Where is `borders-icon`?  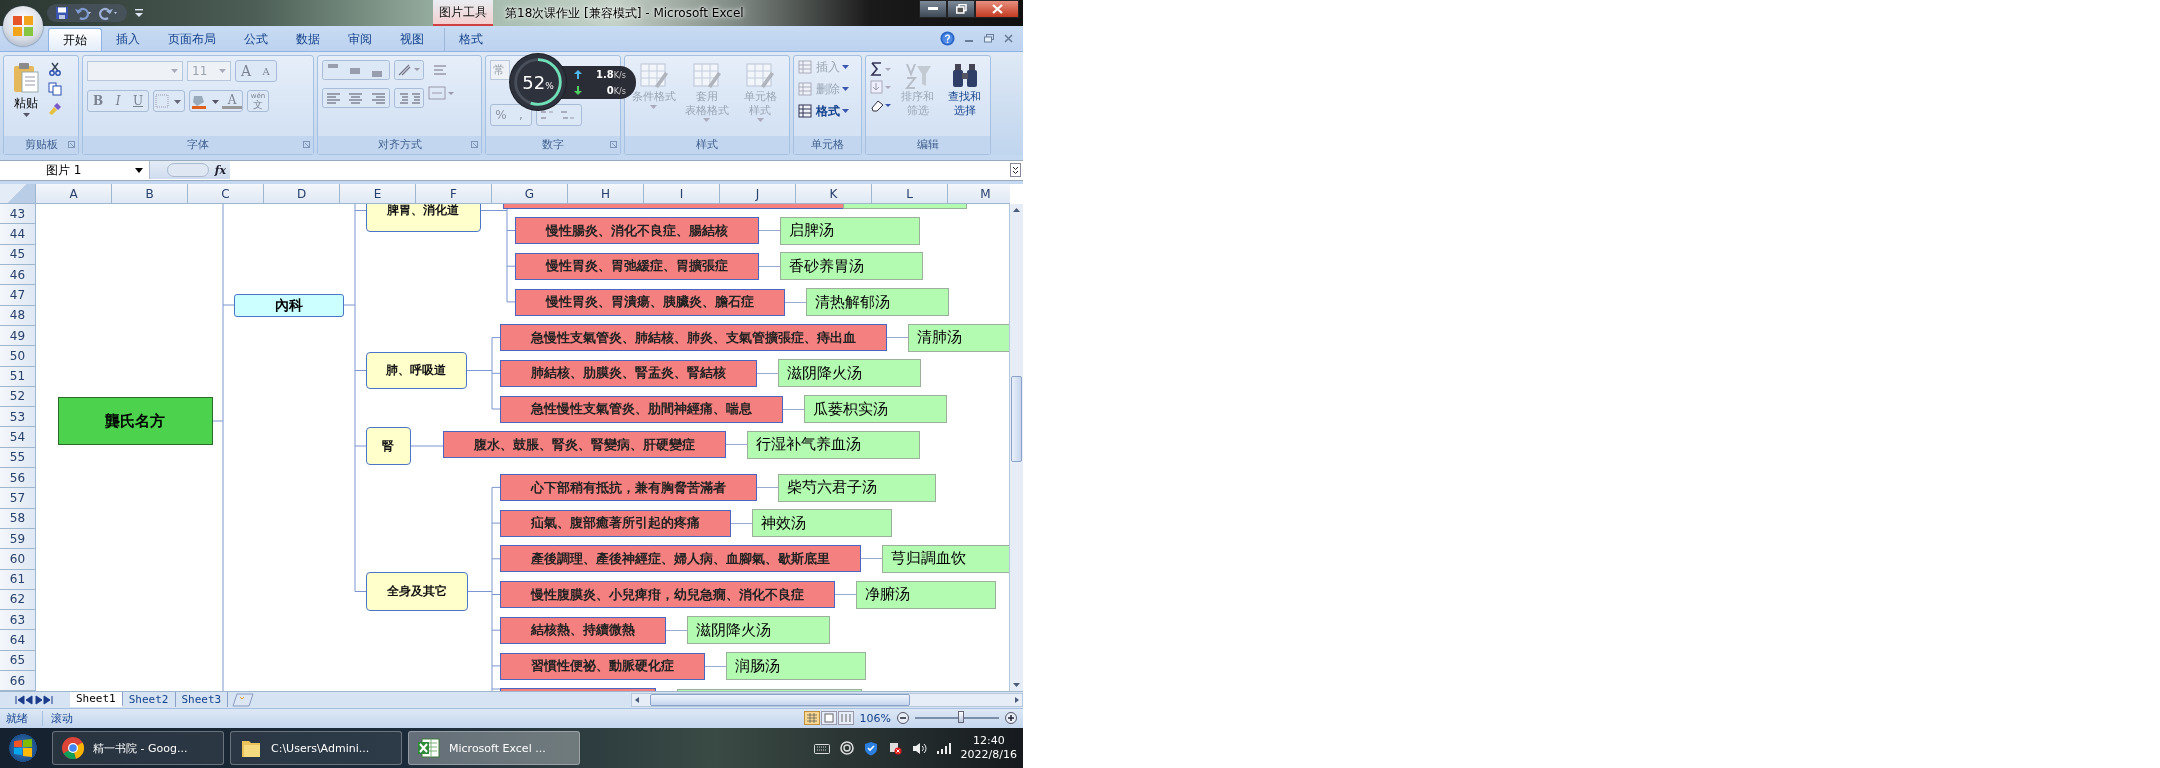
borders-icon is located at coordinates (169, 101).